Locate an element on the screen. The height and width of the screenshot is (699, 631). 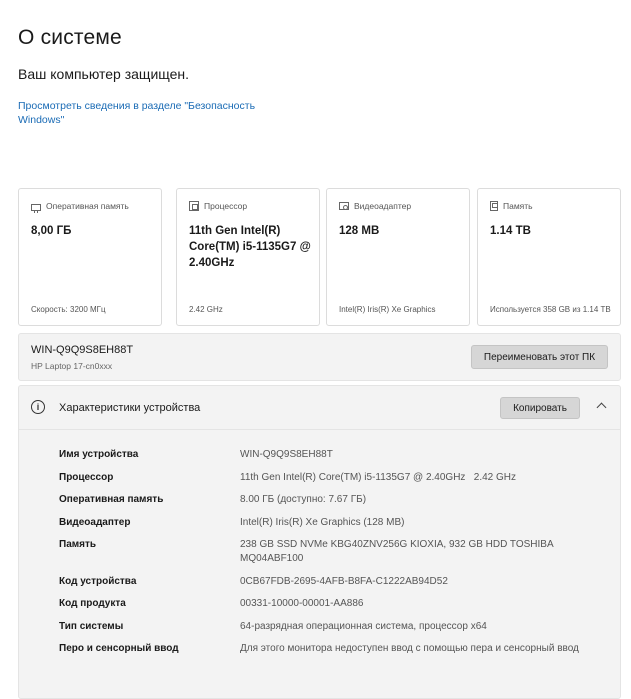
card-label: Оперативная память is located at coordinates (87, 206).